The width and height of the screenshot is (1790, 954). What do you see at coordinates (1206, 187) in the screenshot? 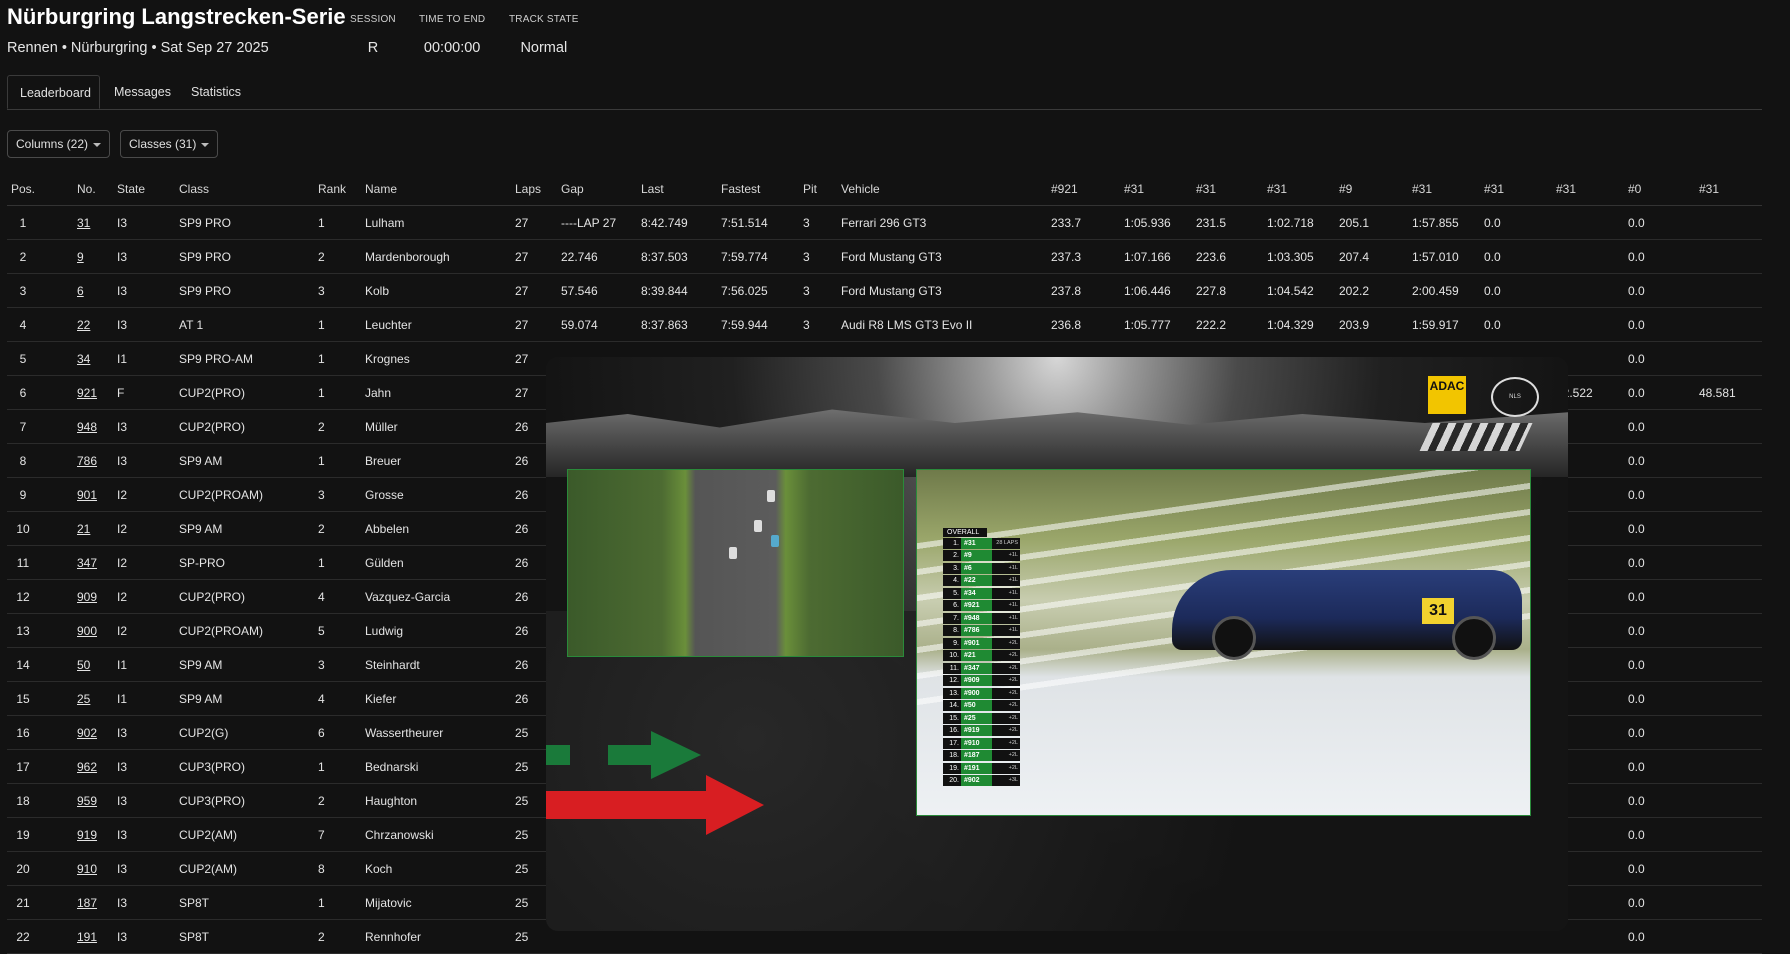
I see `column-header-s31b: #31` at bounding box center [1206, 187].